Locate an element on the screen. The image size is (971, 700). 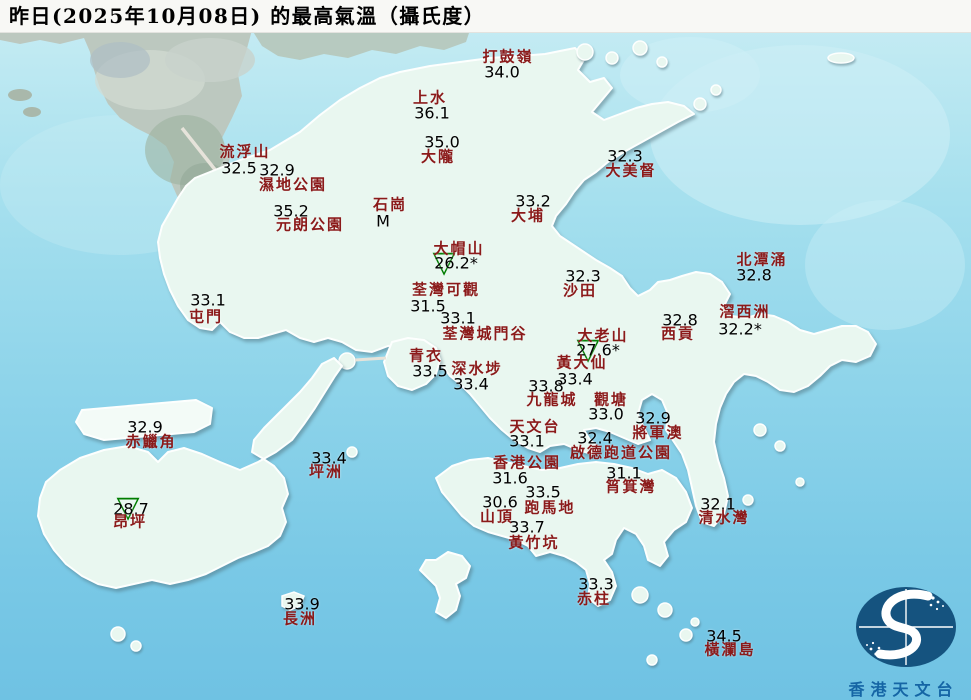
station-name: 赤鱲角 is located at coordinates (151, 441).